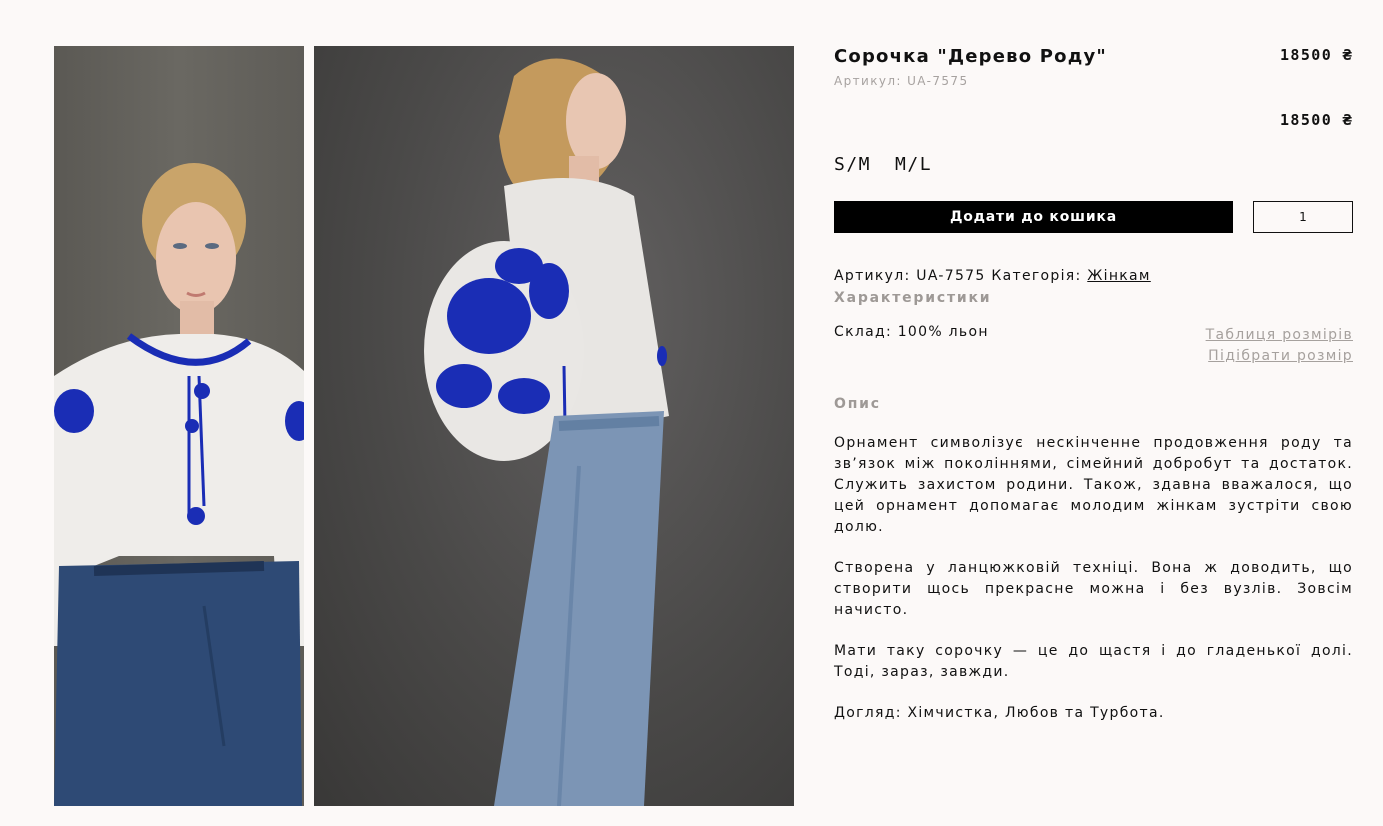  Describe the element at coordinates (1036, 276) in the screenshot. I see `meta-category-label: Категорія:` at that location.